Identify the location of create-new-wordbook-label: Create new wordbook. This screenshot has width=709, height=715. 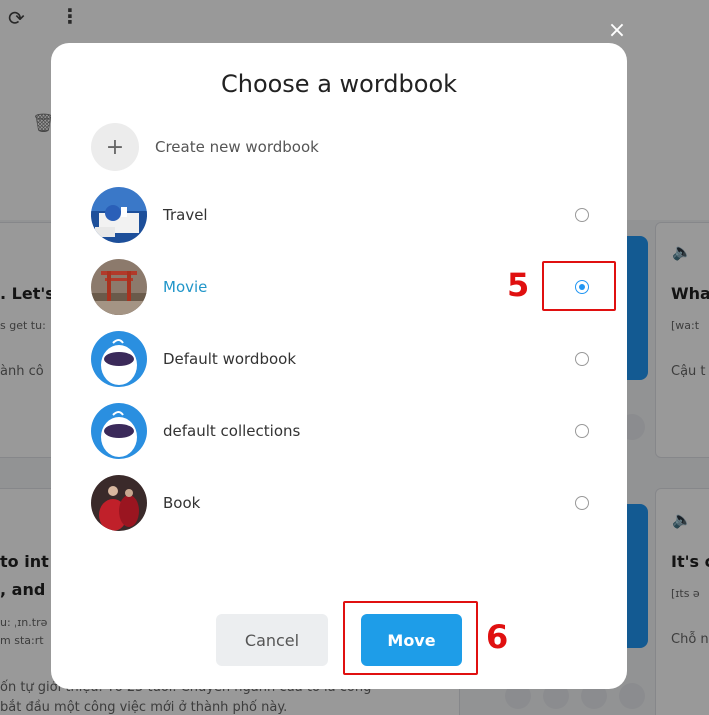
(237, 147).